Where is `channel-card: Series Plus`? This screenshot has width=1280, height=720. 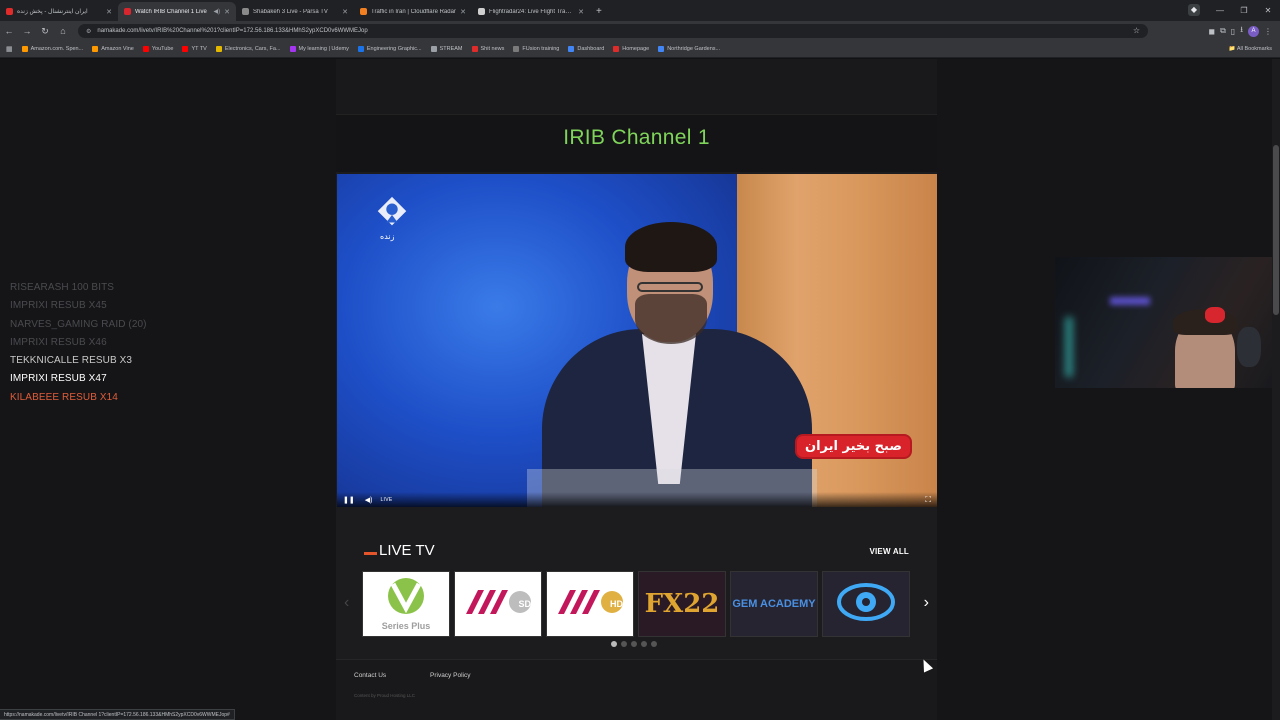
channel-card: Series Plus is located at coordinates (406, 604).